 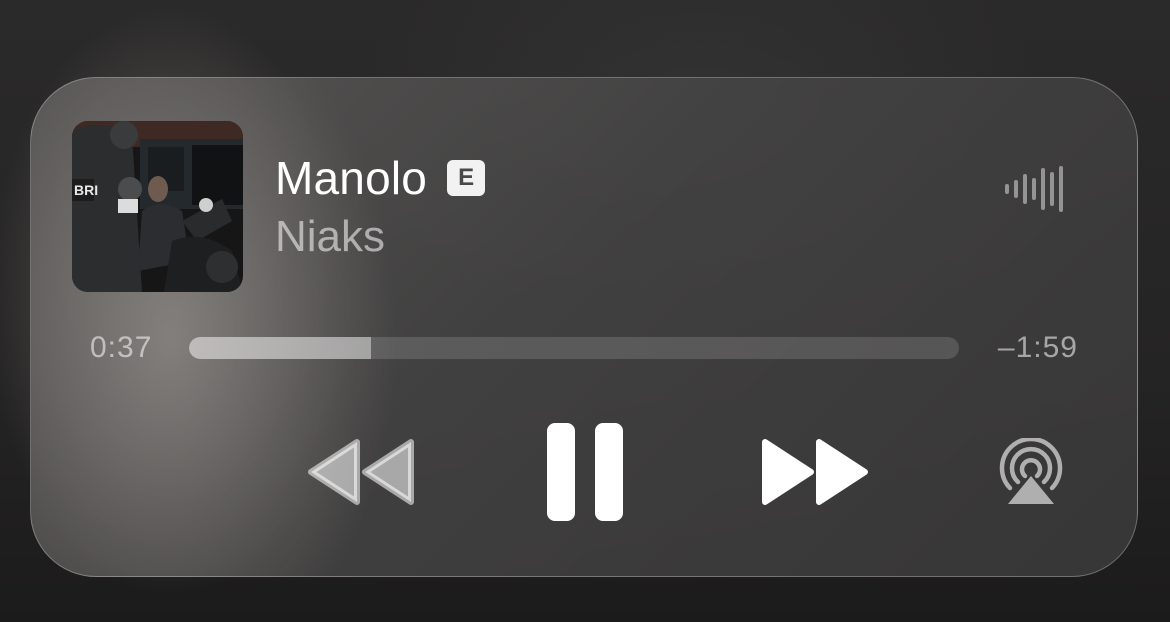 What do you see at coordinates (466, 178) in the screenshot?
I see `explicit-badge: E` at bounding box center [466, 178].